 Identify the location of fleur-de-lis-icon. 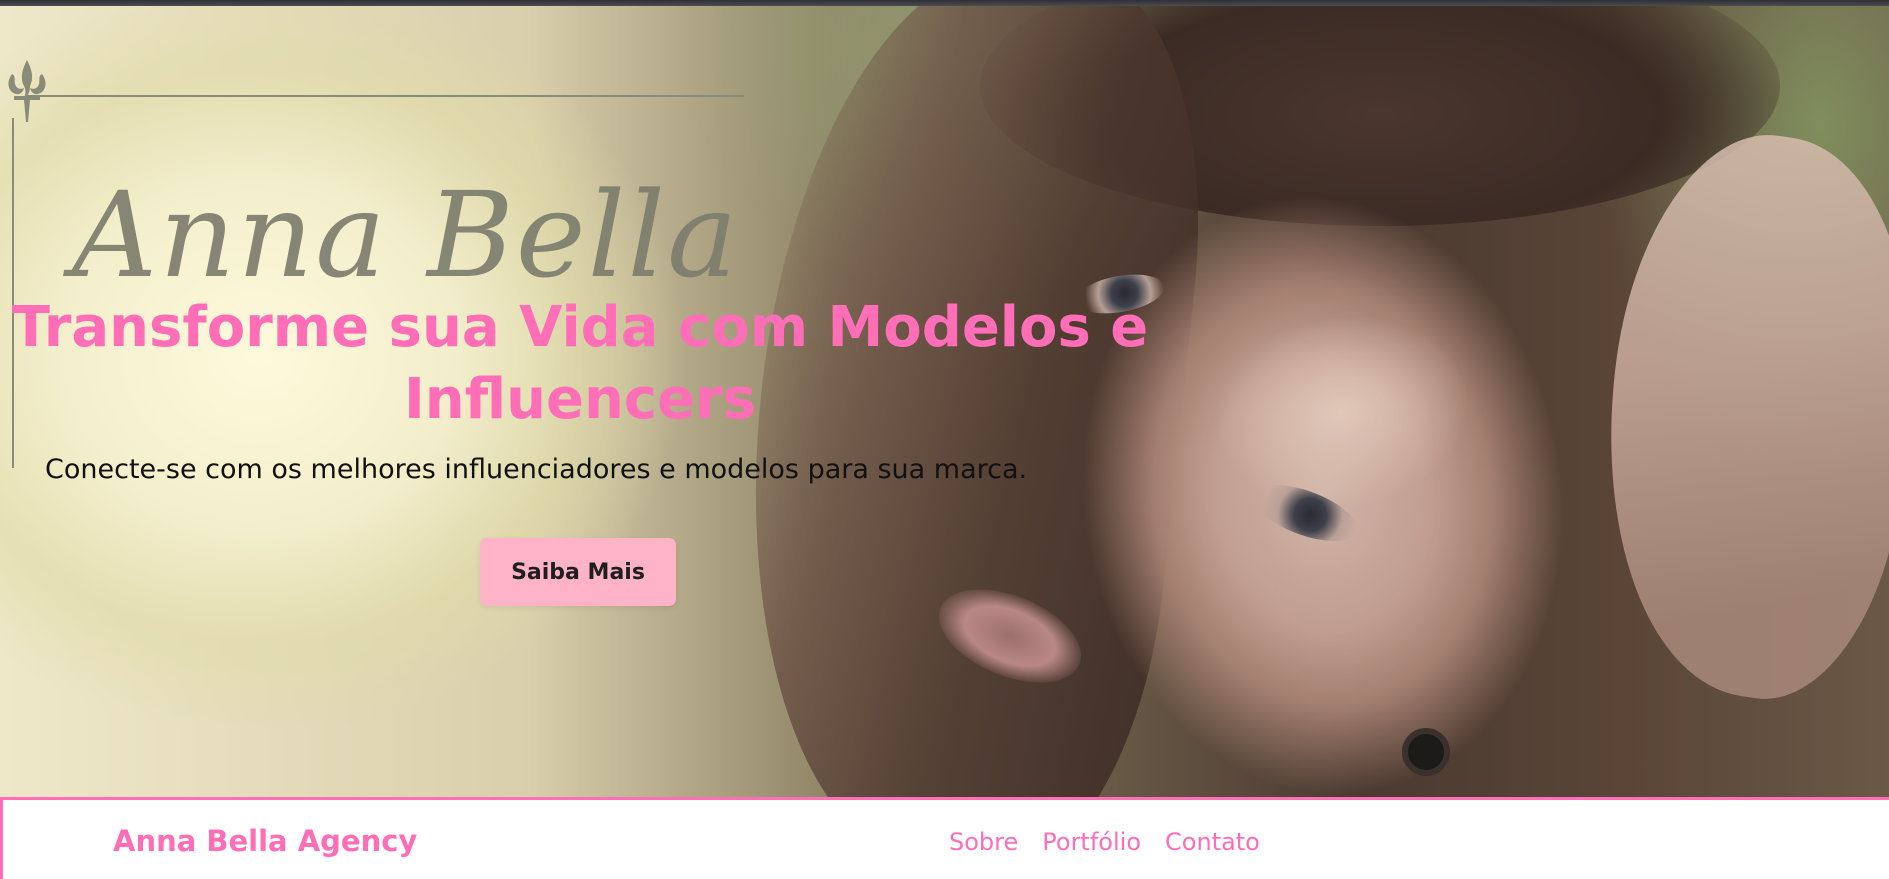
(27, 91).